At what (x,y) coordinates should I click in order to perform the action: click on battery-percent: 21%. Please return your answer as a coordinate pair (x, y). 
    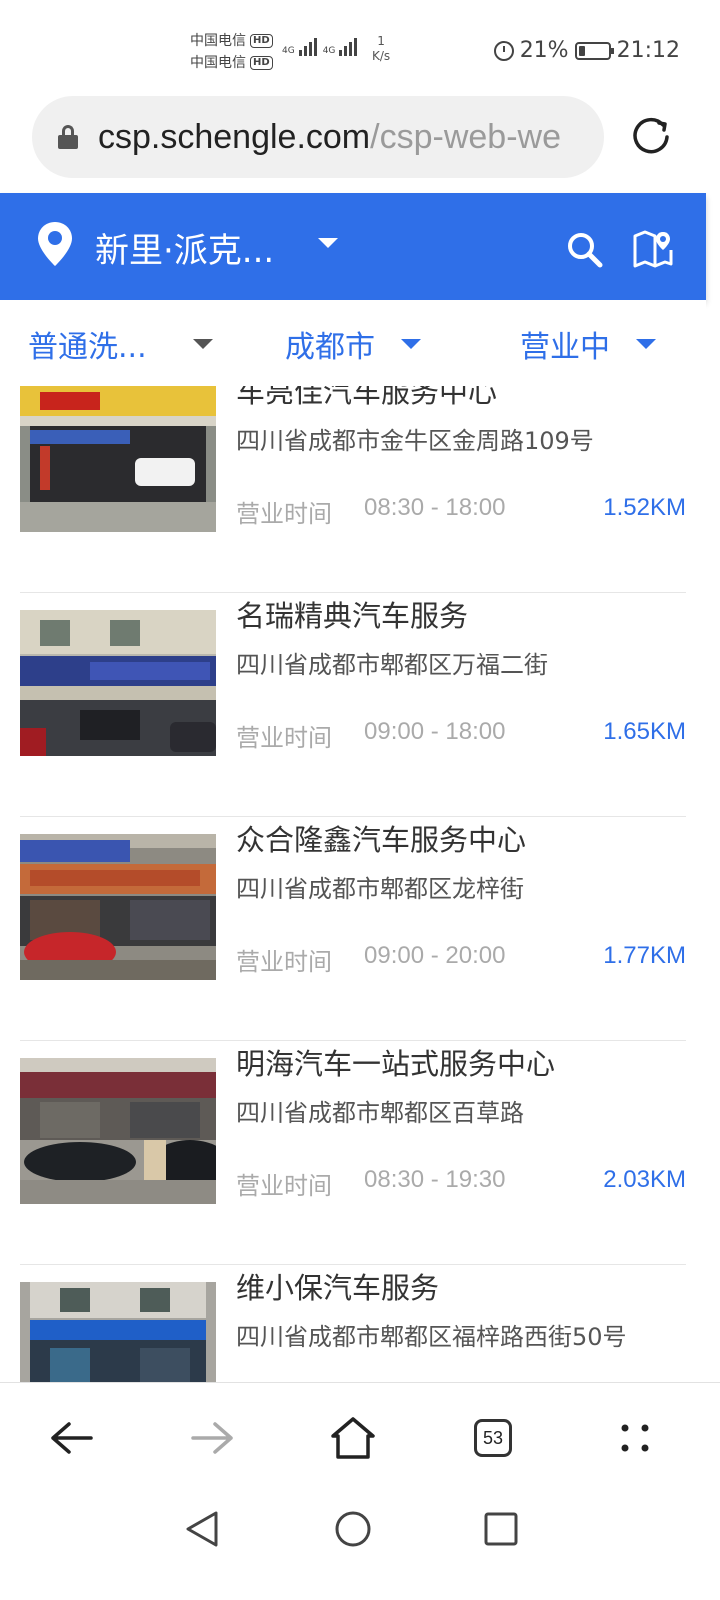
    Looking at the image, I should click on (544, 50).